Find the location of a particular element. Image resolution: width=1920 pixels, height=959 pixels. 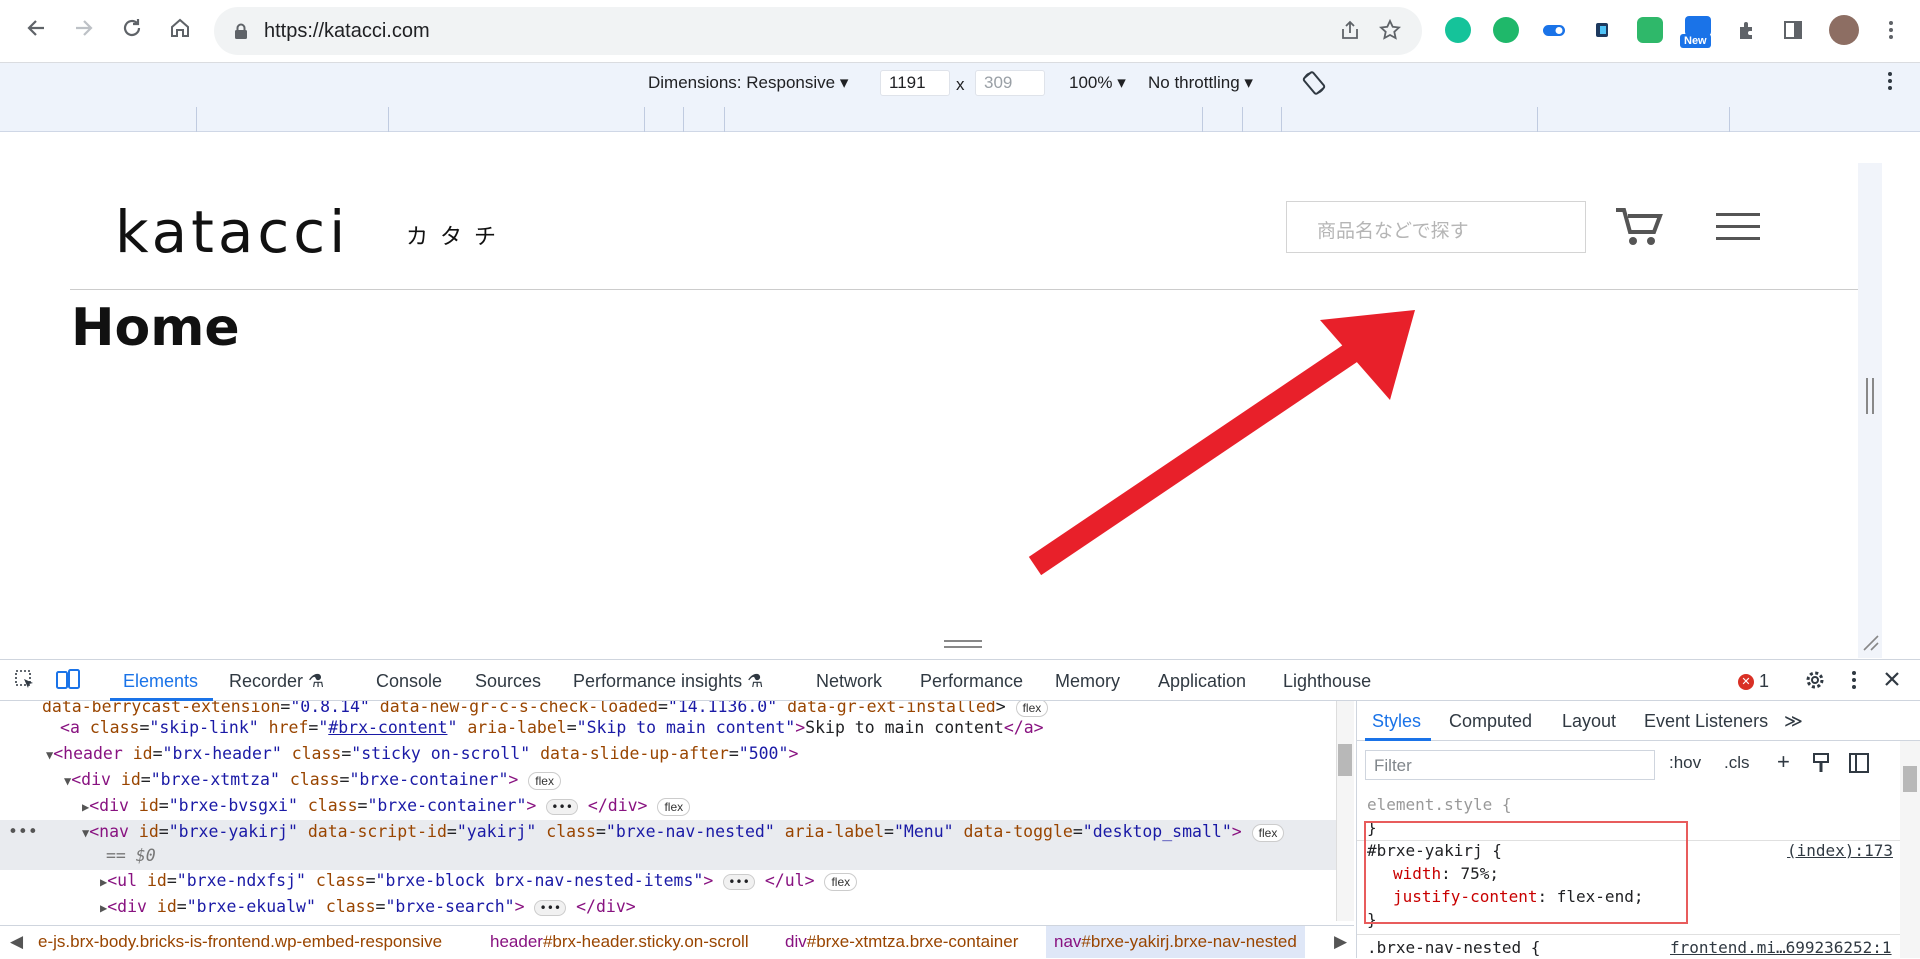

new-rule-icon: + is located at coordinates (1783, 762).